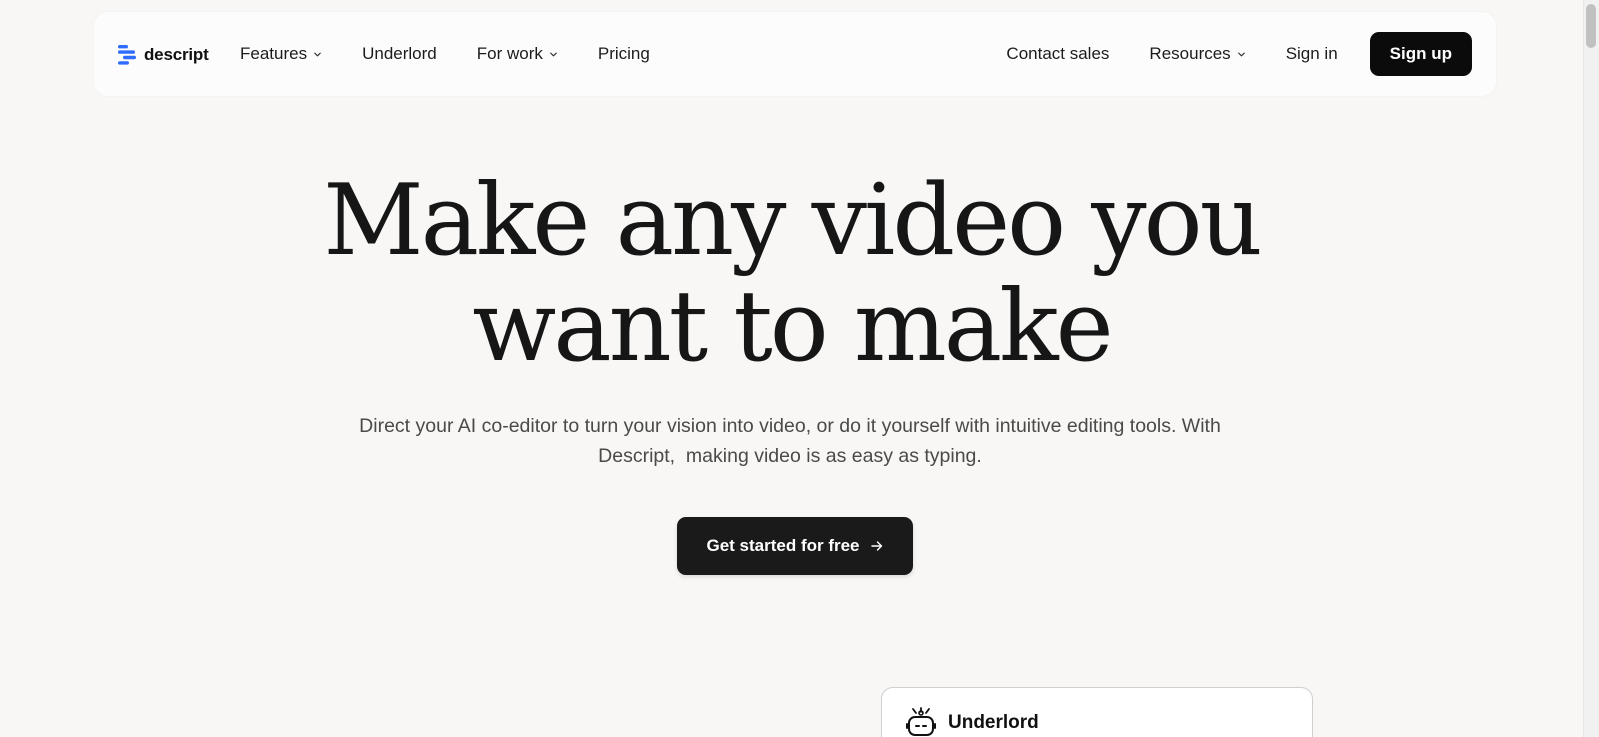 The width and height of the screenshot is (1599, 737). I want to click on nav-primary-links: Features Underlord For work Pricing, so click(465, 54).